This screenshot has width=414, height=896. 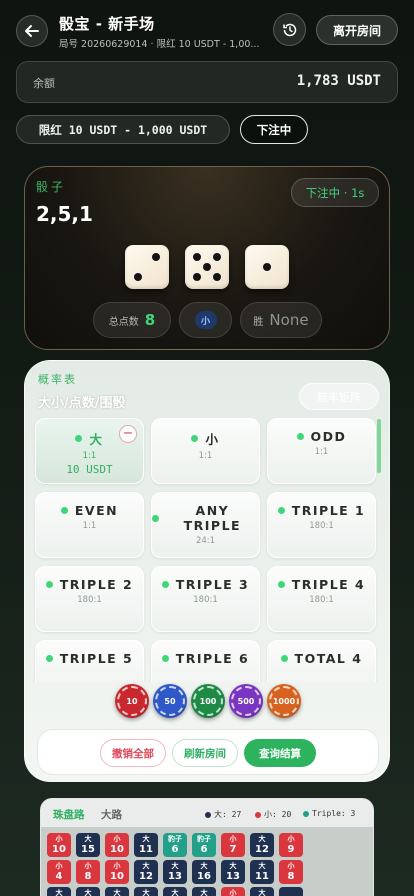 What do you see at coordinates (205, 320) in the screenshot?
I see `size-result-stat: 小` at bounding box center [205, 320].